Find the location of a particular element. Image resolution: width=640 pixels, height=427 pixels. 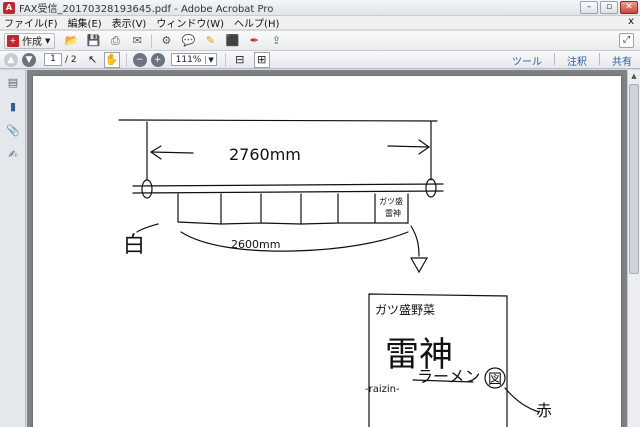

expand-icon: ⤢ is located at coordinates (626, 40).